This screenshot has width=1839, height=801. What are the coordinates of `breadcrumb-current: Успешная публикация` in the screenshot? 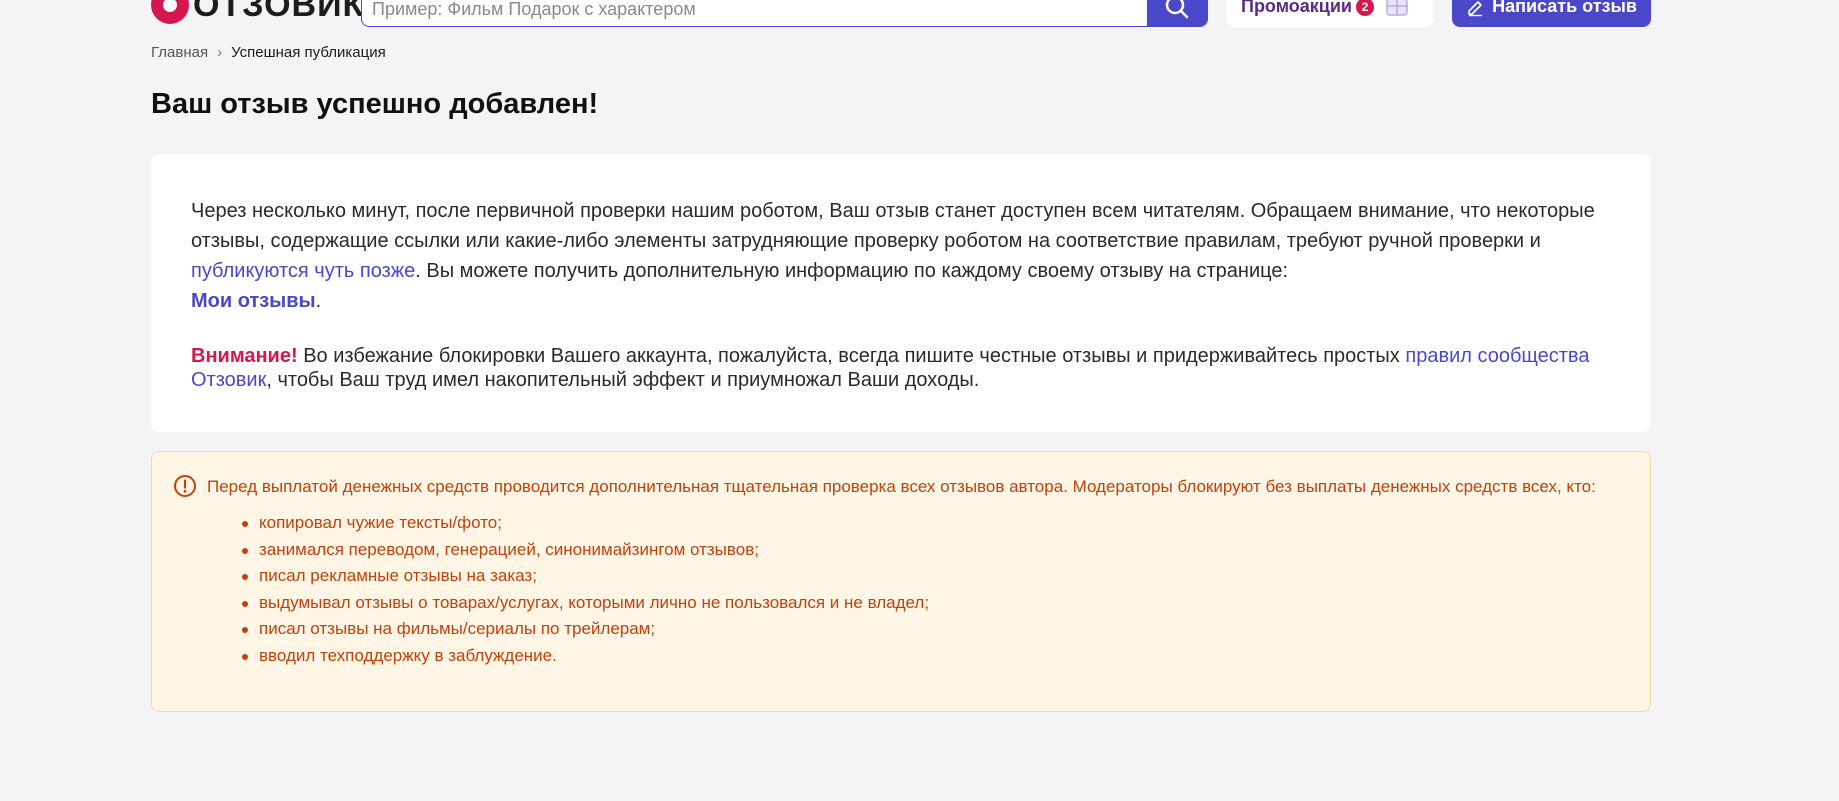 It's located at (308, 52).